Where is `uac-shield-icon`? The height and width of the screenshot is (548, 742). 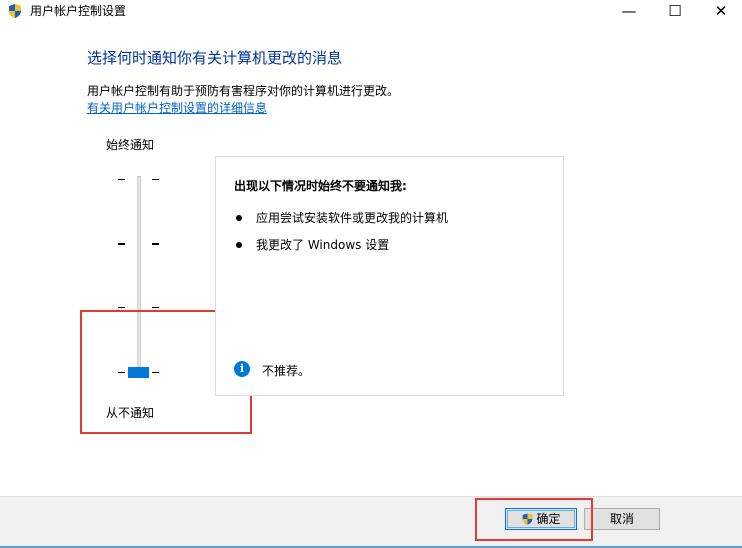
uac-shield-icon is located at coordinates (15, 11).